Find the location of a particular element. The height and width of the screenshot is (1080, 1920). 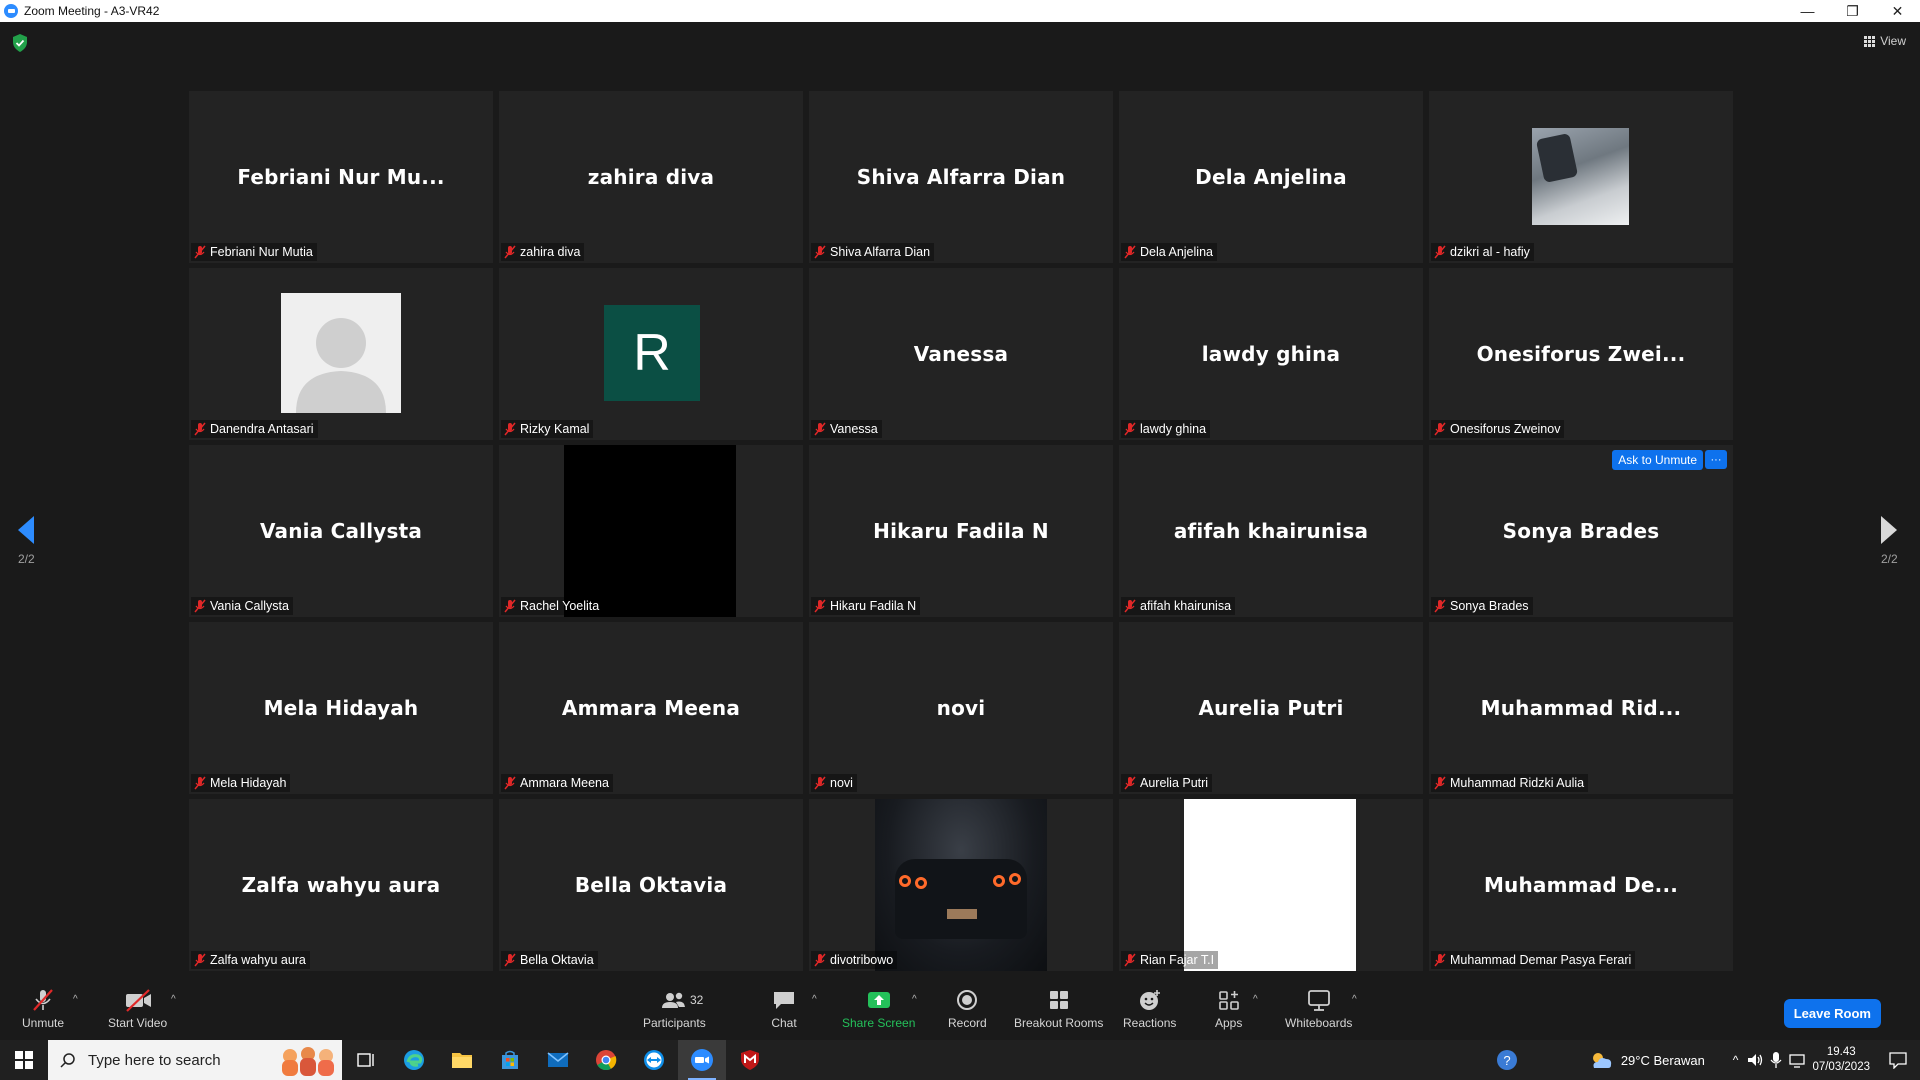

participant-tile: Rian Fajar T.I is located at coordinates (1271, 885).